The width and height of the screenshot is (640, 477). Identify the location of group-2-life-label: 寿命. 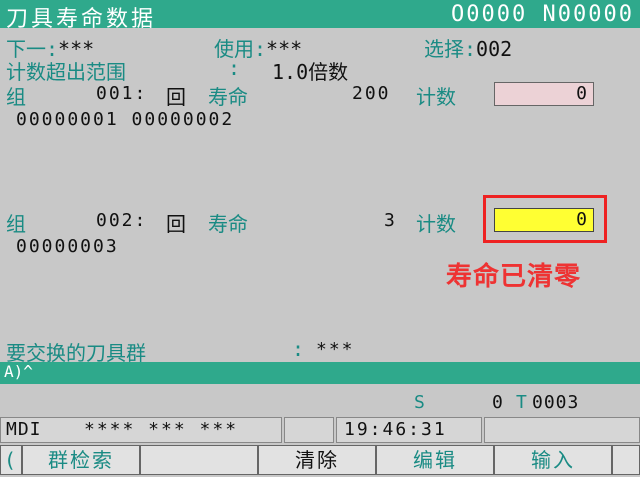
(228, 224).